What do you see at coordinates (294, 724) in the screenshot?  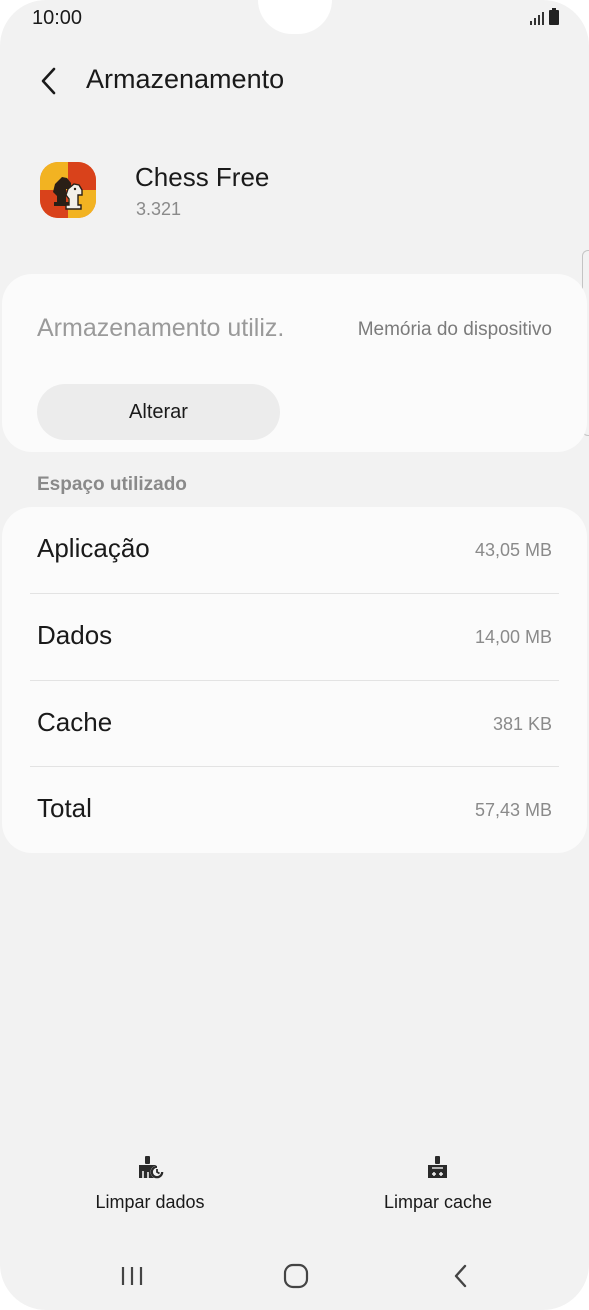 I see `usage-row-cache: Cache 381 KB` at bounding box center [294, 724].